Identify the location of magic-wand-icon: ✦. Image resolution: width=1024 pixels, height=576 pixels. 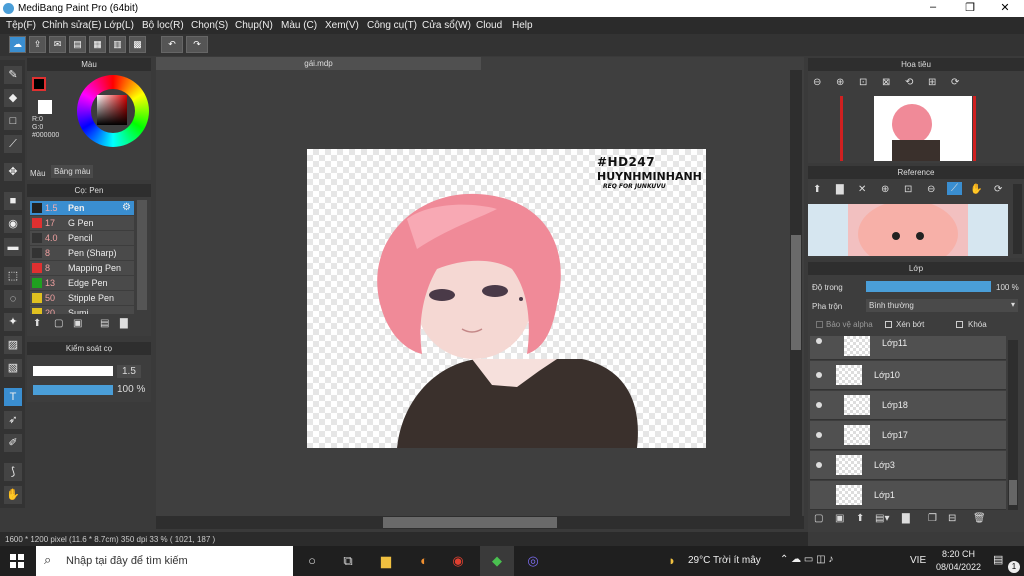
(13, 322).